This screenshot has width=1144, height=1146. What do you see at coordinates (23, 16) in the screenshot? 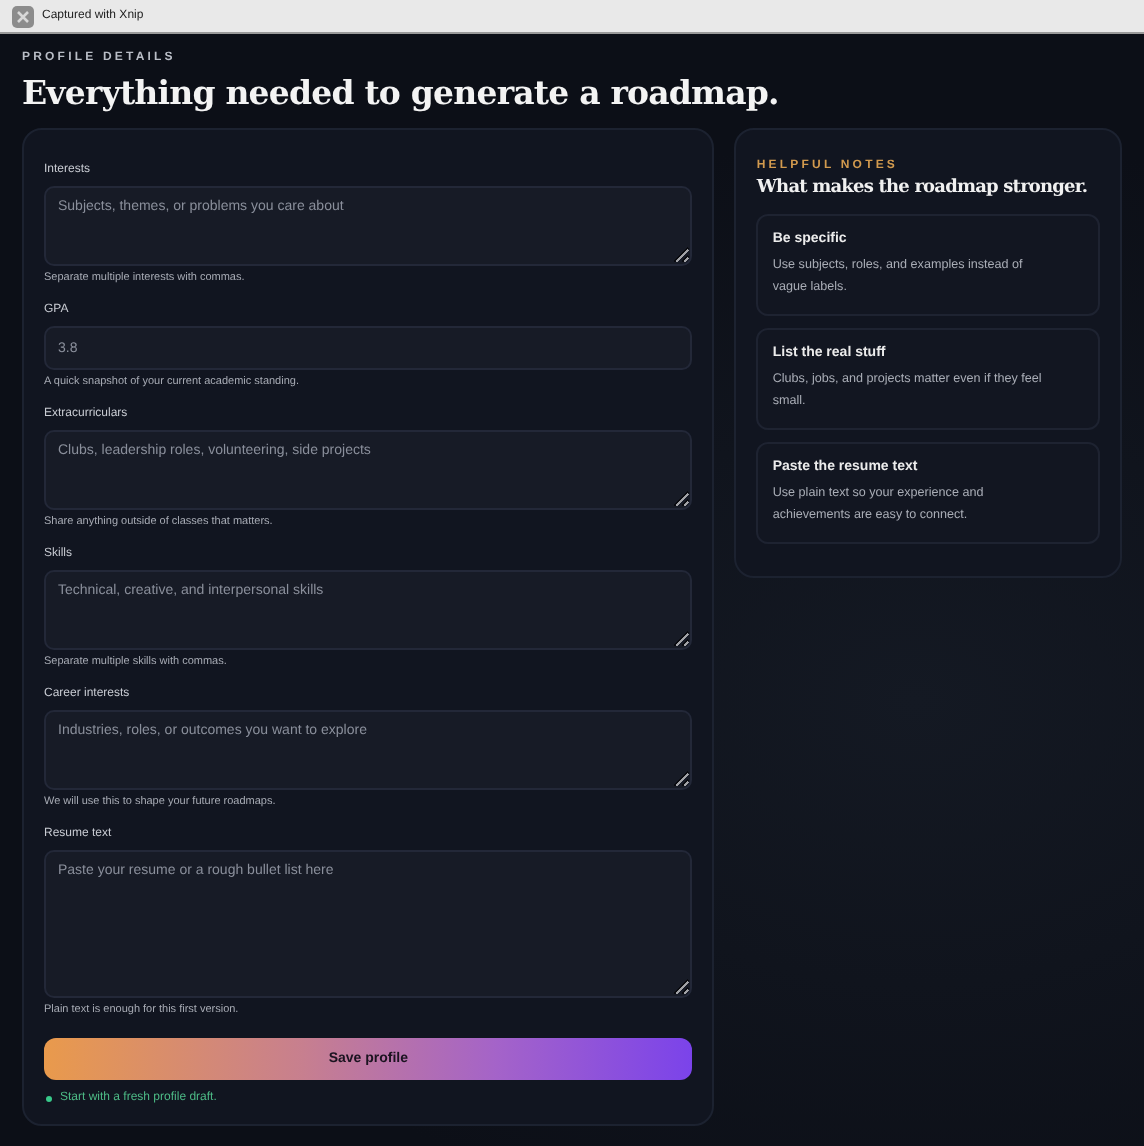
I see `app-icon` at bounding box center [23, 16].